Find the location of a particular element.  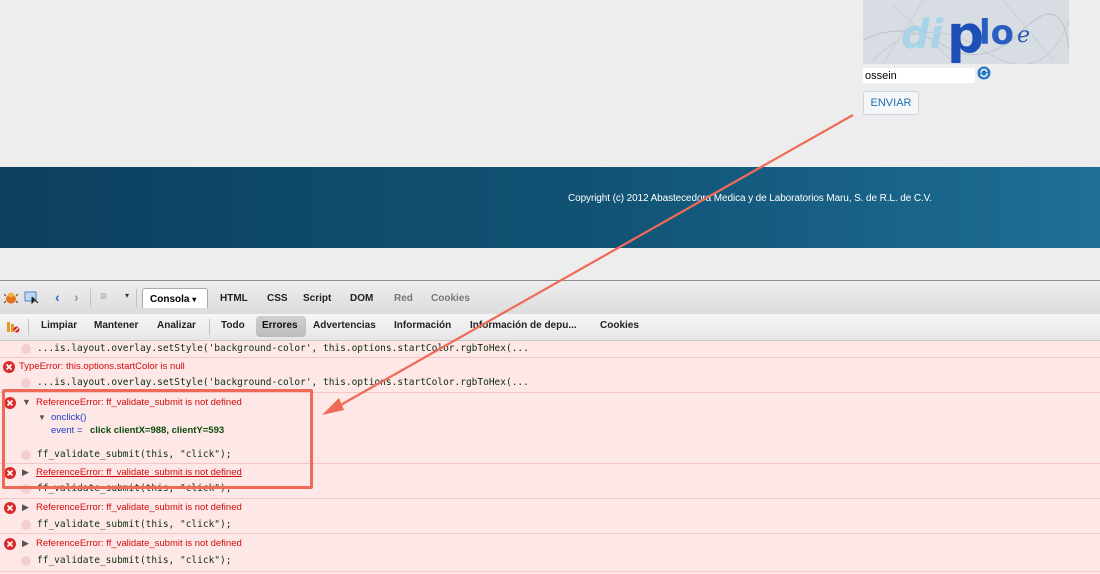

filter-errors: Errores is located at coordinates (281, 326).